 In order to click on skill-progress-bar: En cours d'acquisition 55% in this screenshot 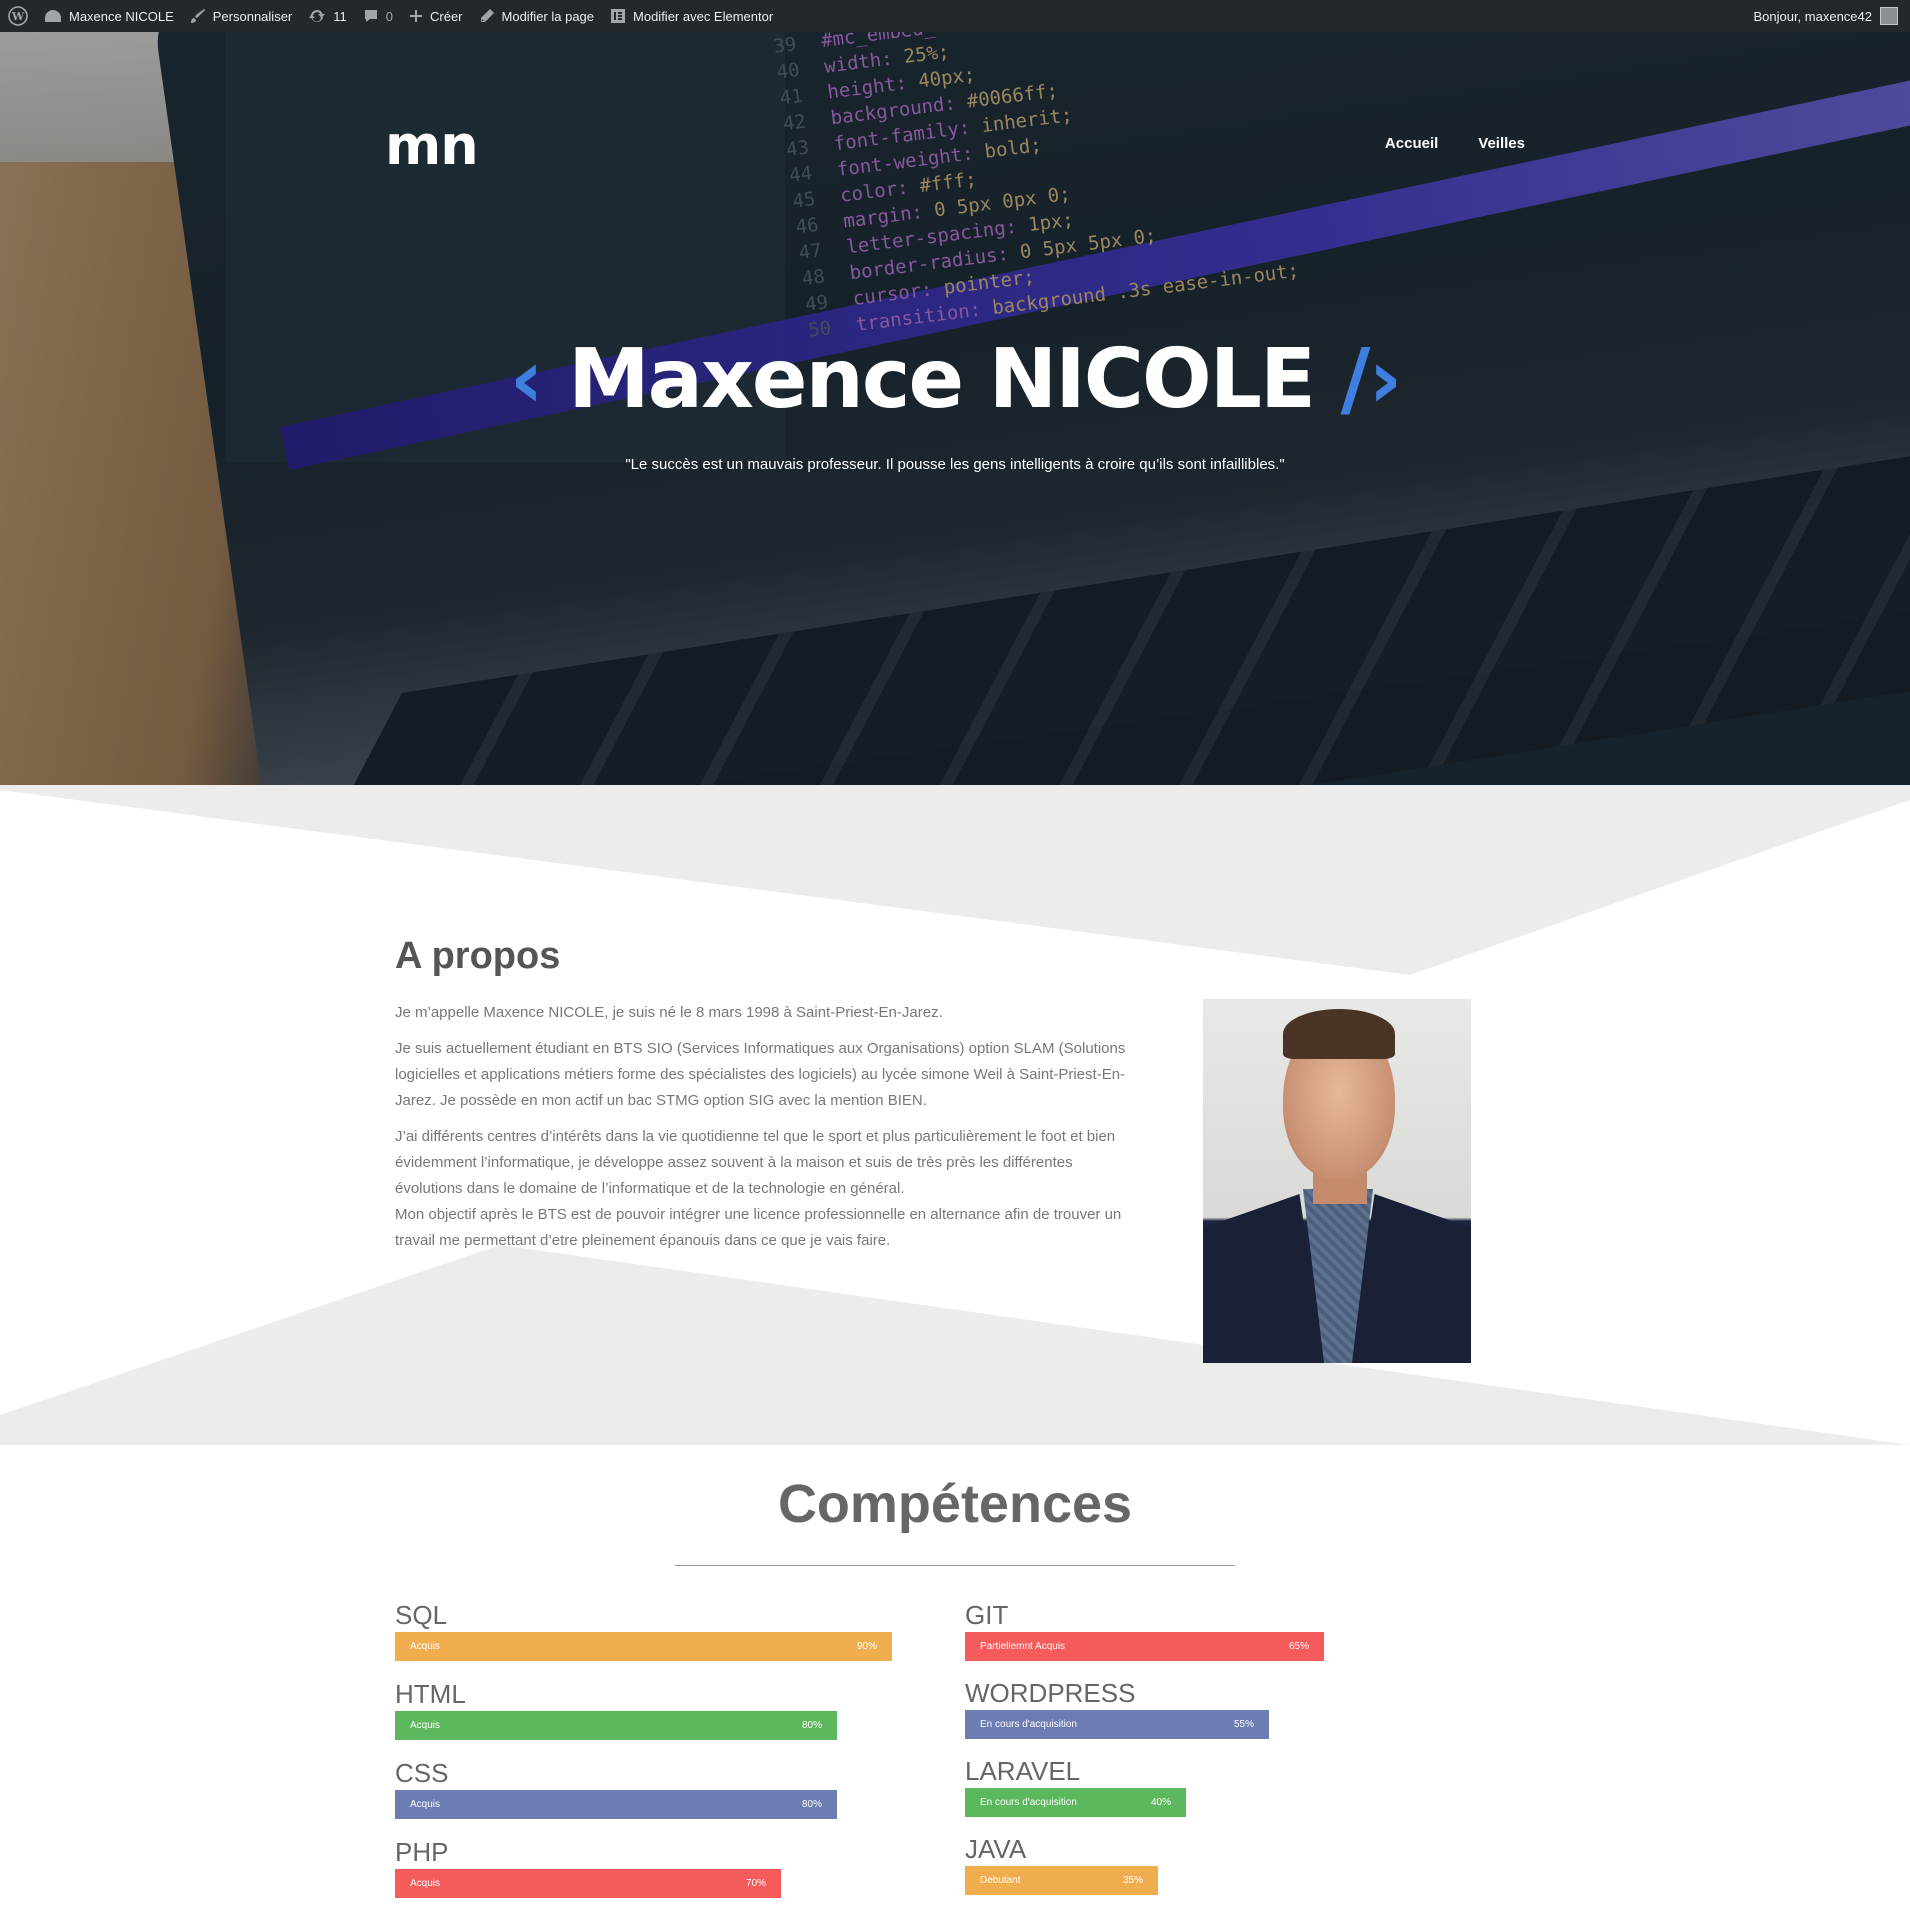, I will do `click(1117, 1724)`.